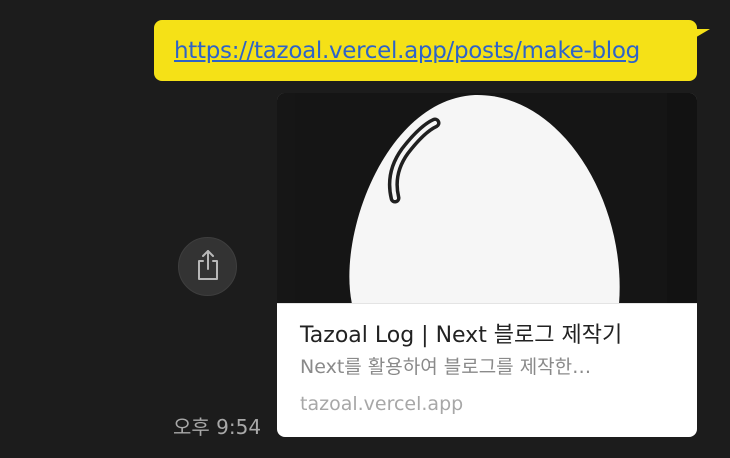 This screenshot has height=458, width=730. I want to click on message-timestamp: 오후 9:54, so click(217, 427).